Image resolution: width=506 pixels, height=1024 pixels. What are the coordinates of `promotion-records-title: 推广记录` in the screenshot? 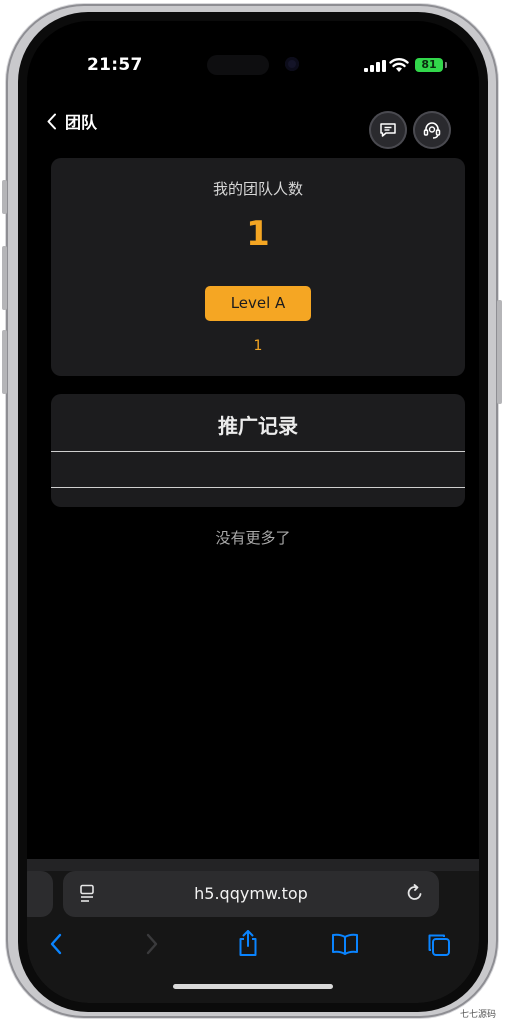 It's located at (258, 426).